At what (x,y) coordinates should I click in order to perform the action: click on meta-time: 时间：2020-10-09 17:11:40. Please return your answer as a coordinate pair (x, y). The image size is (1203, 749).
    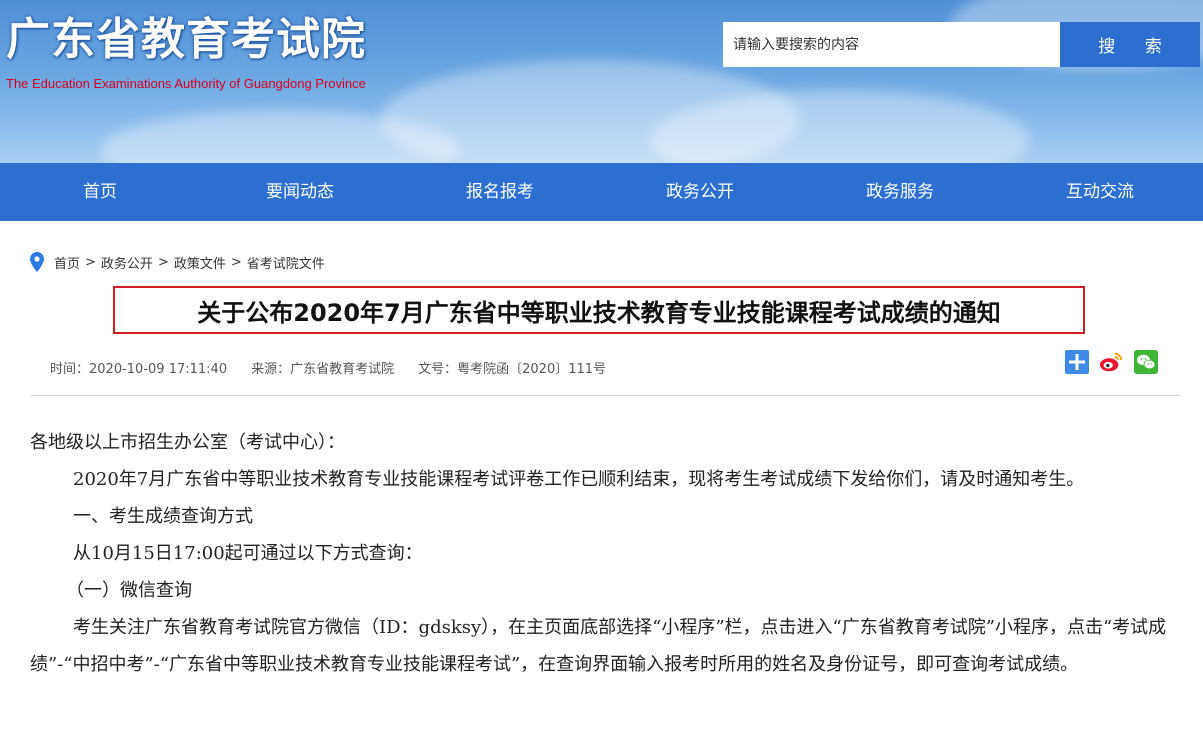
    Looking at the image, I should click on (138, 368).